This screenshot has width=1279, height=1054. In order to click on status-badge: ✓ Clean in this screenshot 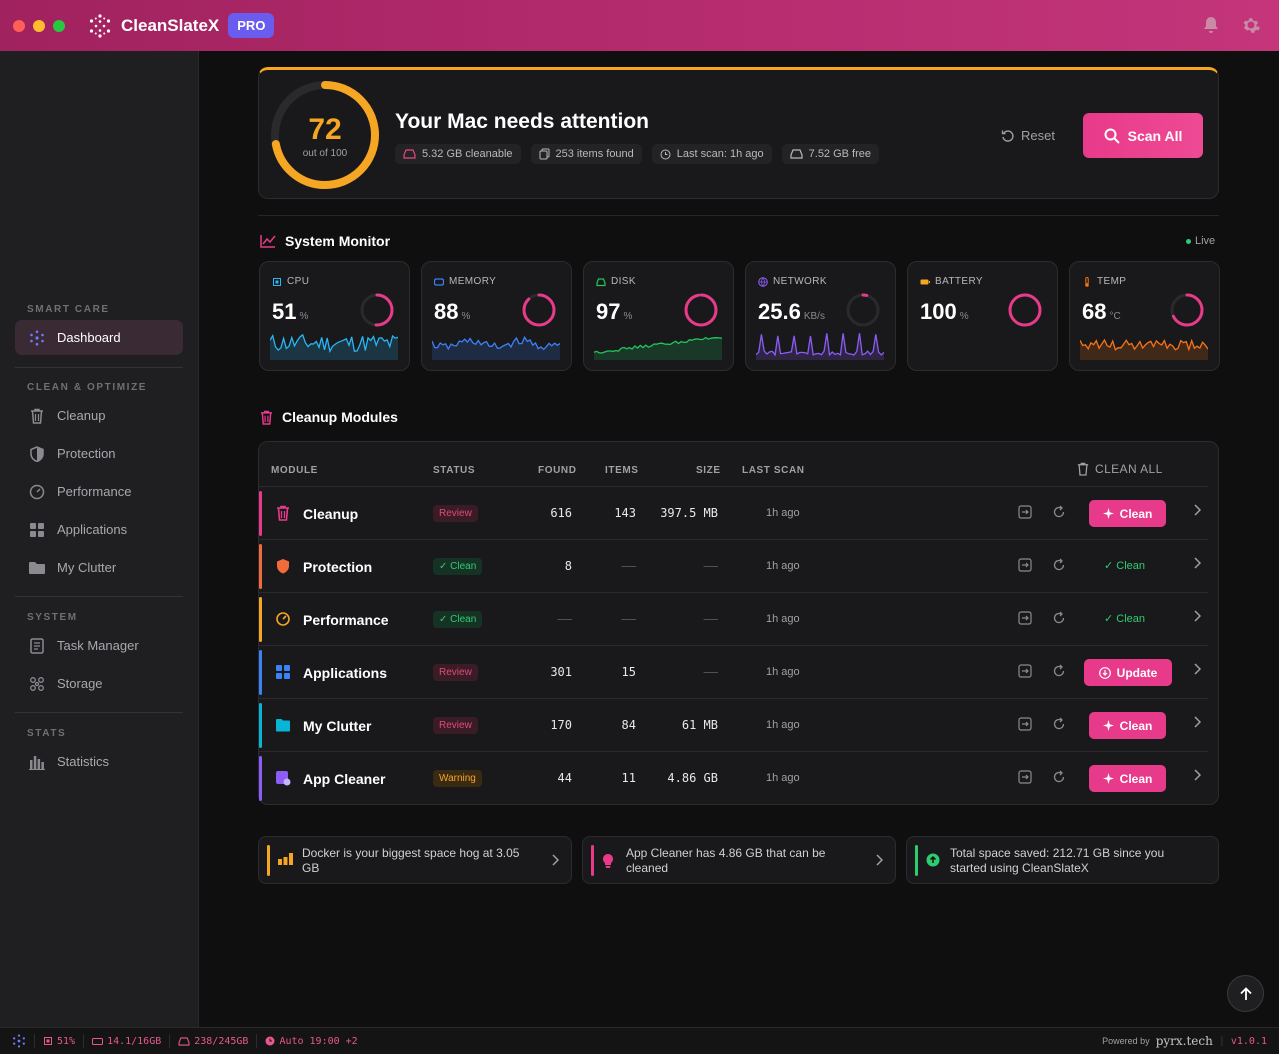, I will do `click(458, 619)`.